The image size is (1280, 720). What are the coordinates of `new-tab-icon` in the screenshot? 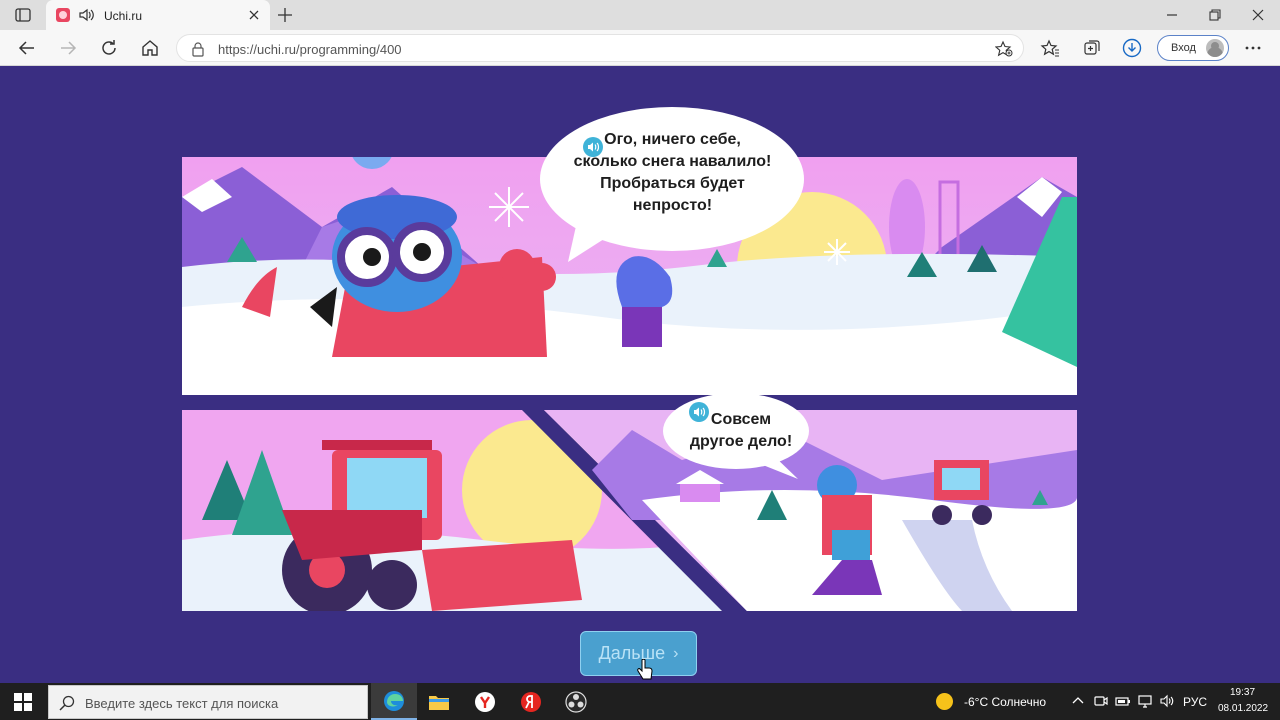 It's located at (285, 15).